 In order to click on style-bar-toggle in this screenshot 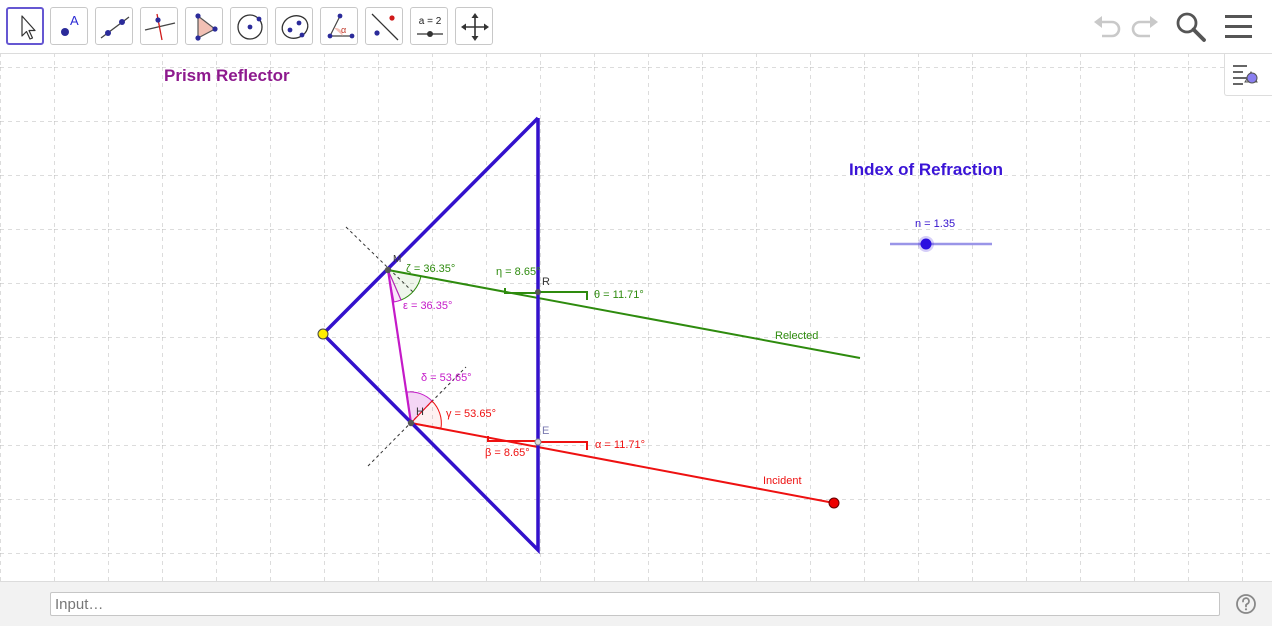, I will do `click(1248, 75)`.